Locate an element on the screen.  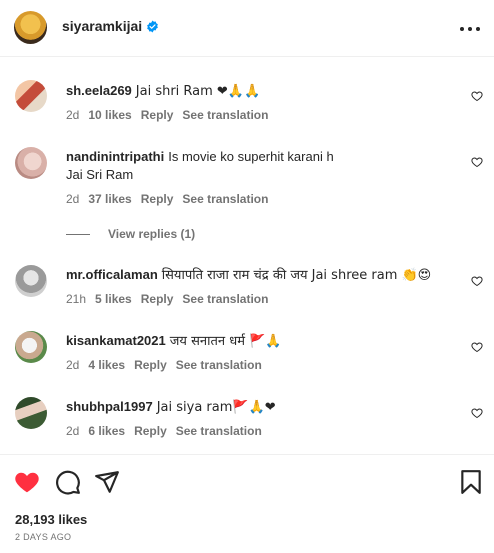
comment-username: nandinintripathi is located at coordinates (115, 156).